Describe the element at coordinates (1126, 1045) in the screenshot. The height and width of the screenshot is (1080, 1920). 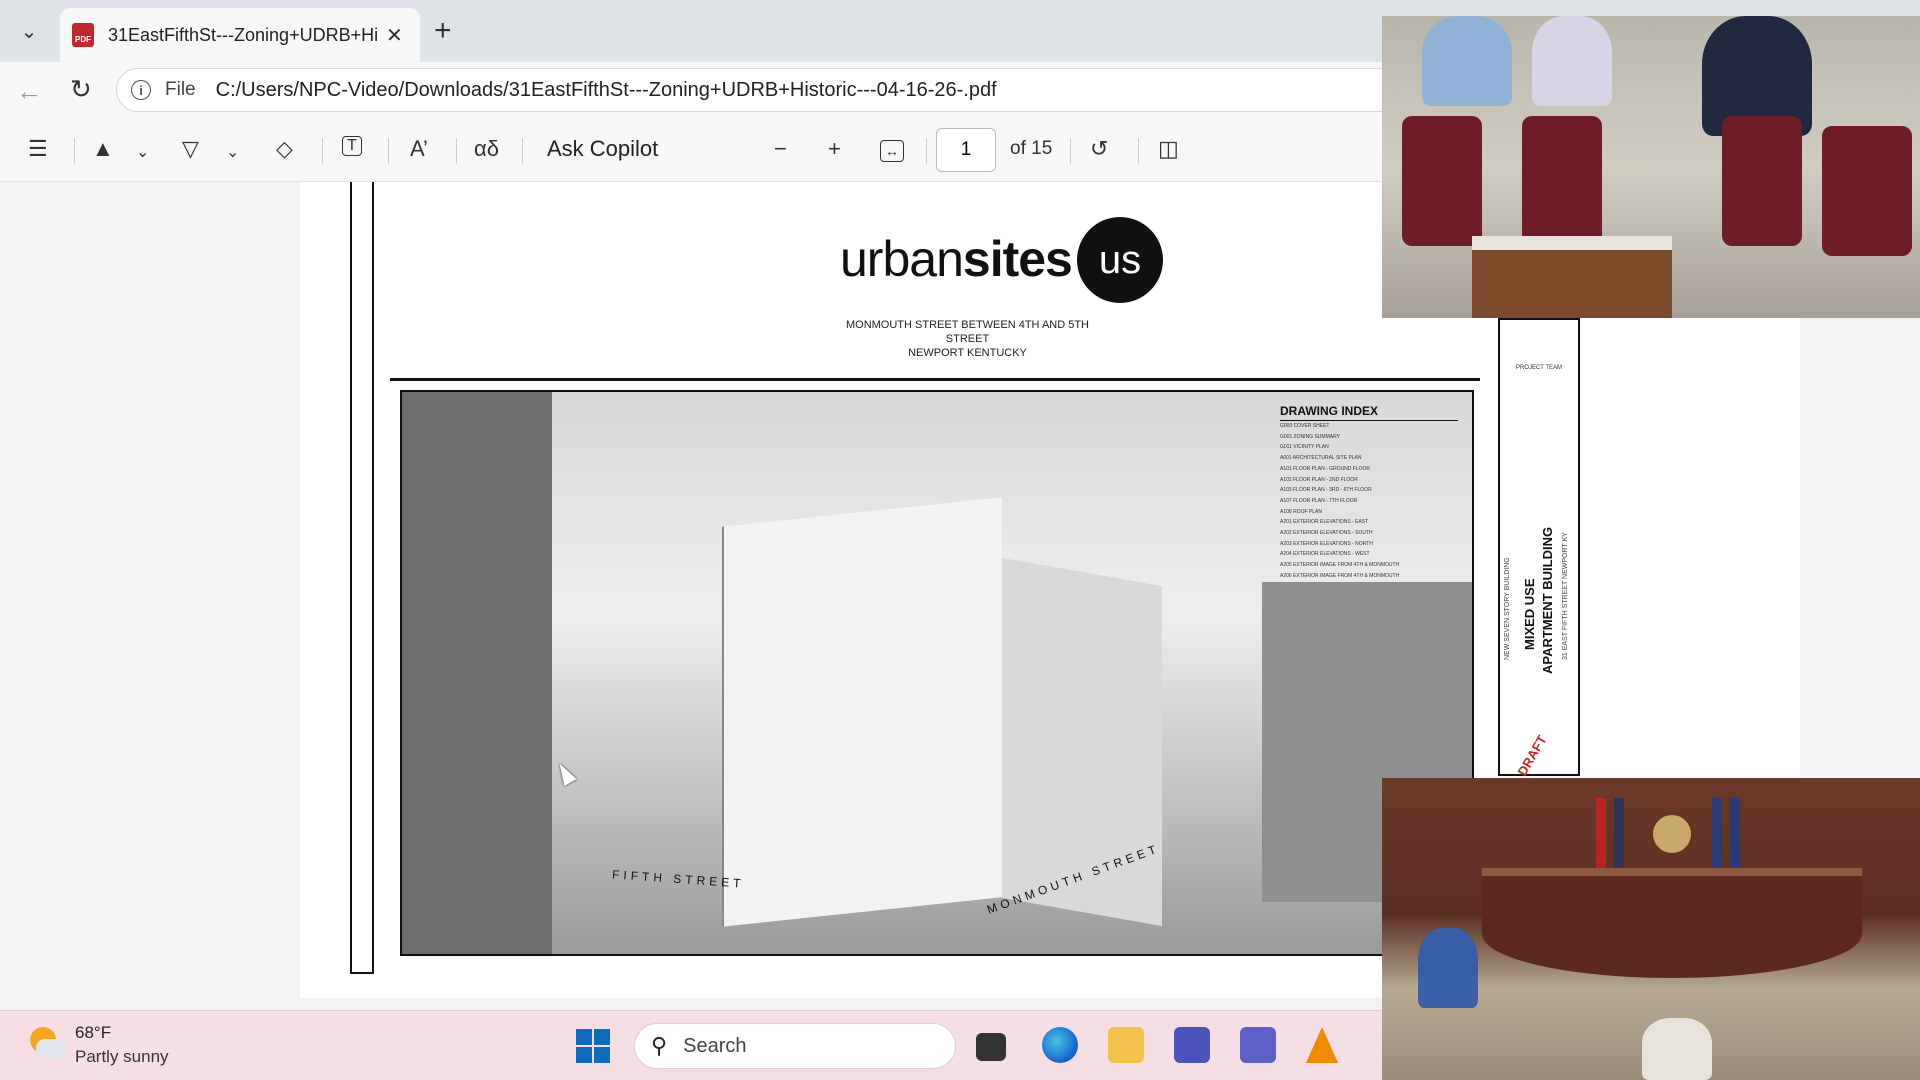
I see `file-explorer-icon` at that location.